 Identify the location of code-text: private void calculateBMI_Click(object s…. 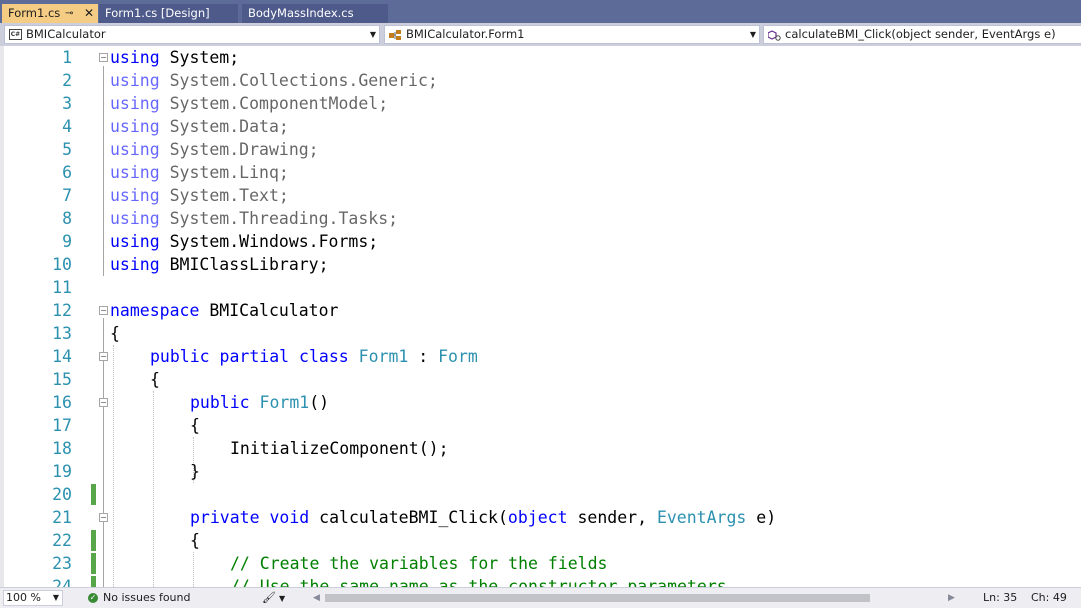
(483, 517).